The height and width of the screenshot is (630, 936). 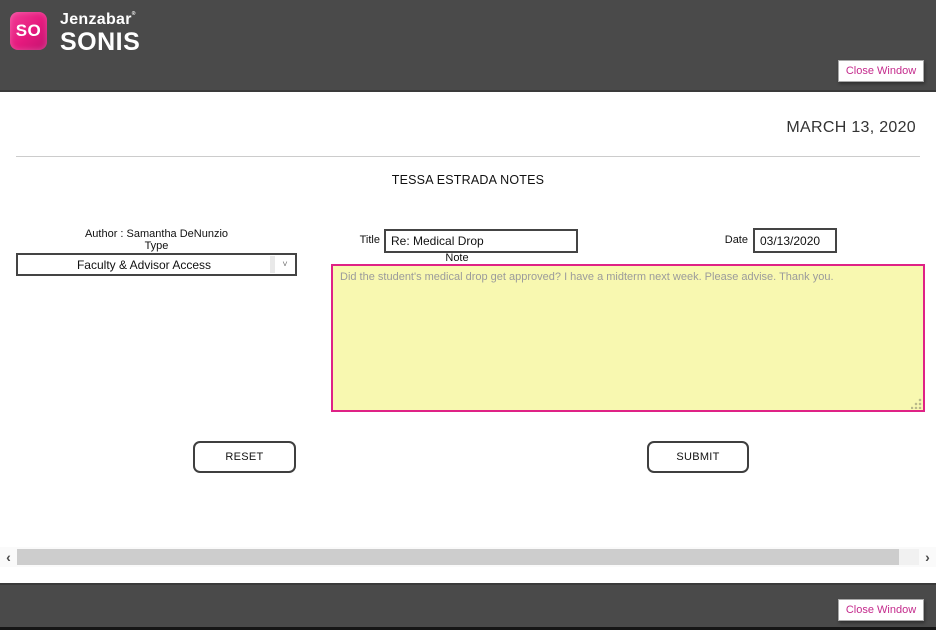 What do you see at coordinates (736, 240) in the screenshot?
I see `date-label: Date` at bounding box center [736, 240].